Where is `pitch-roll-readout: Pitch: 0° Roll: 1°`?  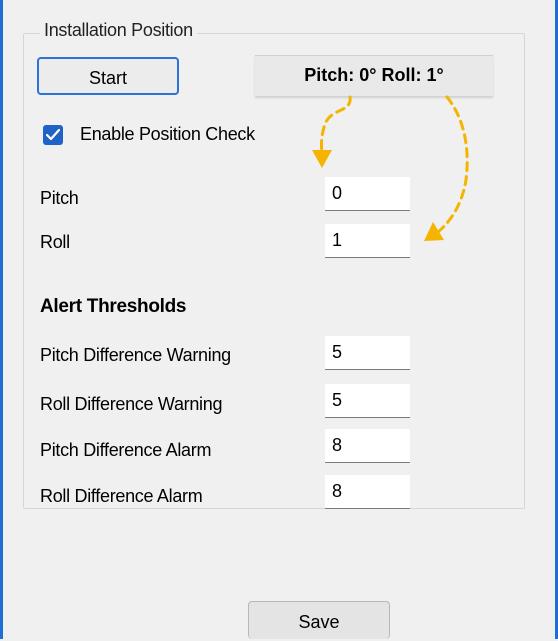
pitch-roll-readout: Pitch: 0° Roll: 1° is located at coordinates (374, 75).